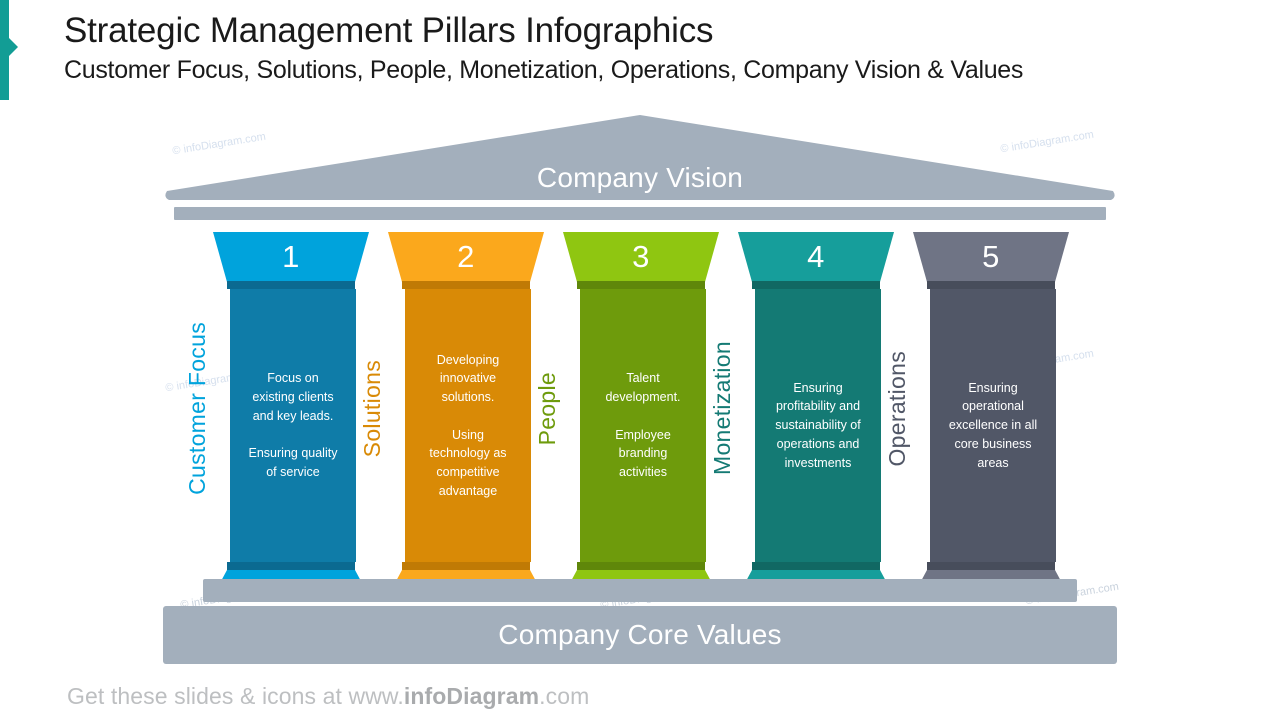  I want to click on pillar-side-label: Monetization, so click(712, 408).